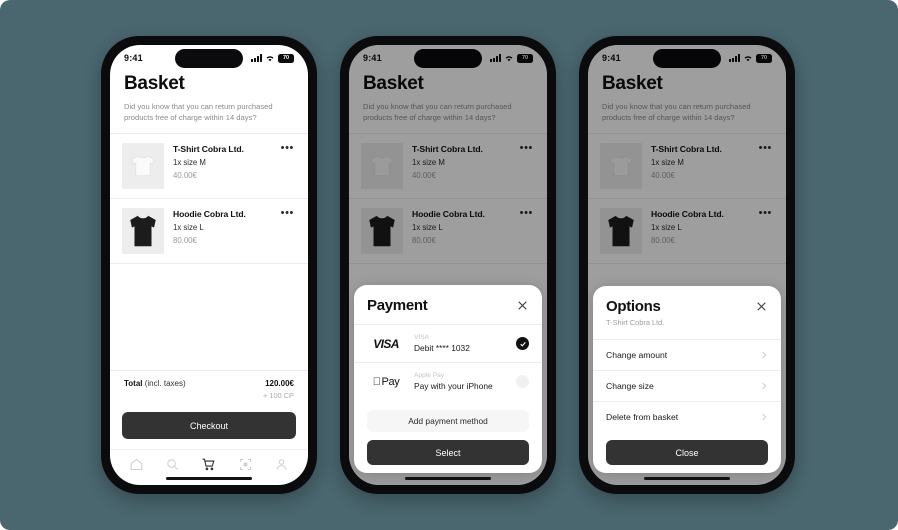 This screenshot has height=530, width=898. What do you see at coordinates (397, 305) in the screenshot?
I see `sheet-title: Payment` at bounding box center [397, 305].